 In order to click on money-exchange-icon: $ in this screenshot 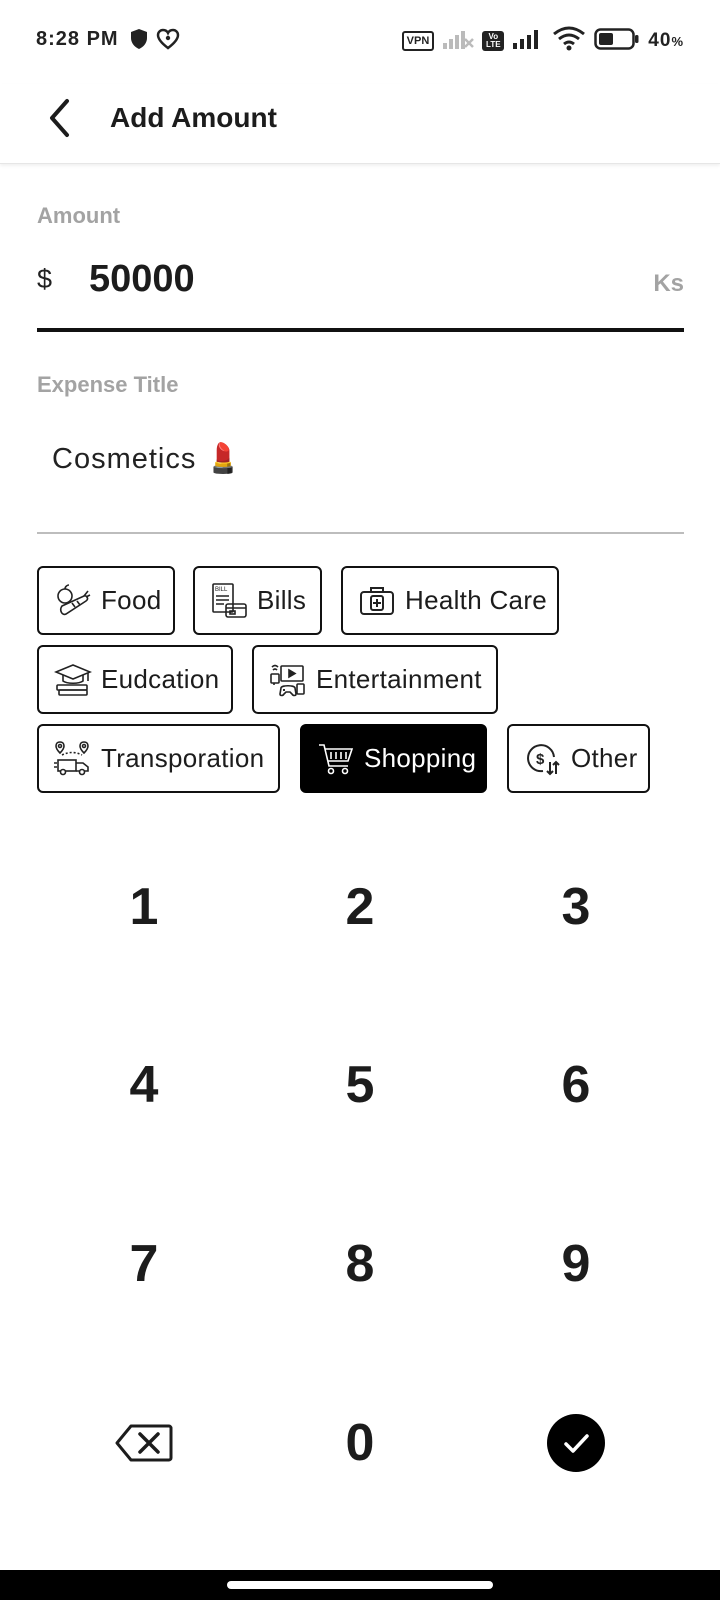, I will do `click(543, 759)`.